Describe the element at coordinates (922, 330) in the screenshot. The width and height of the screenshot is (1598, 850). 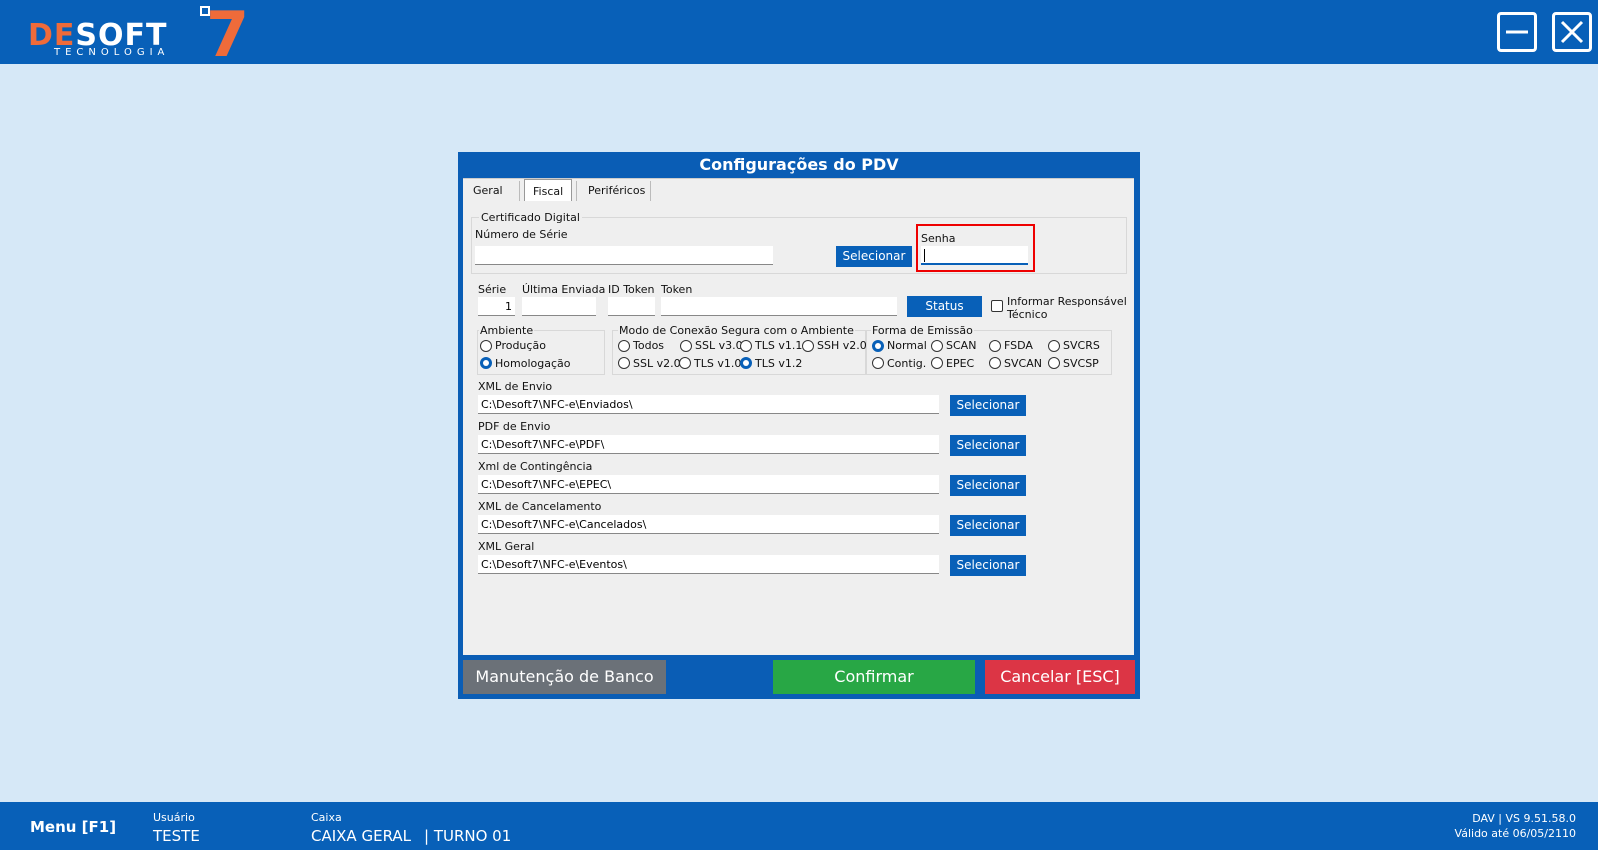
I see `emissao-label: Forma de Emissão` at that location.